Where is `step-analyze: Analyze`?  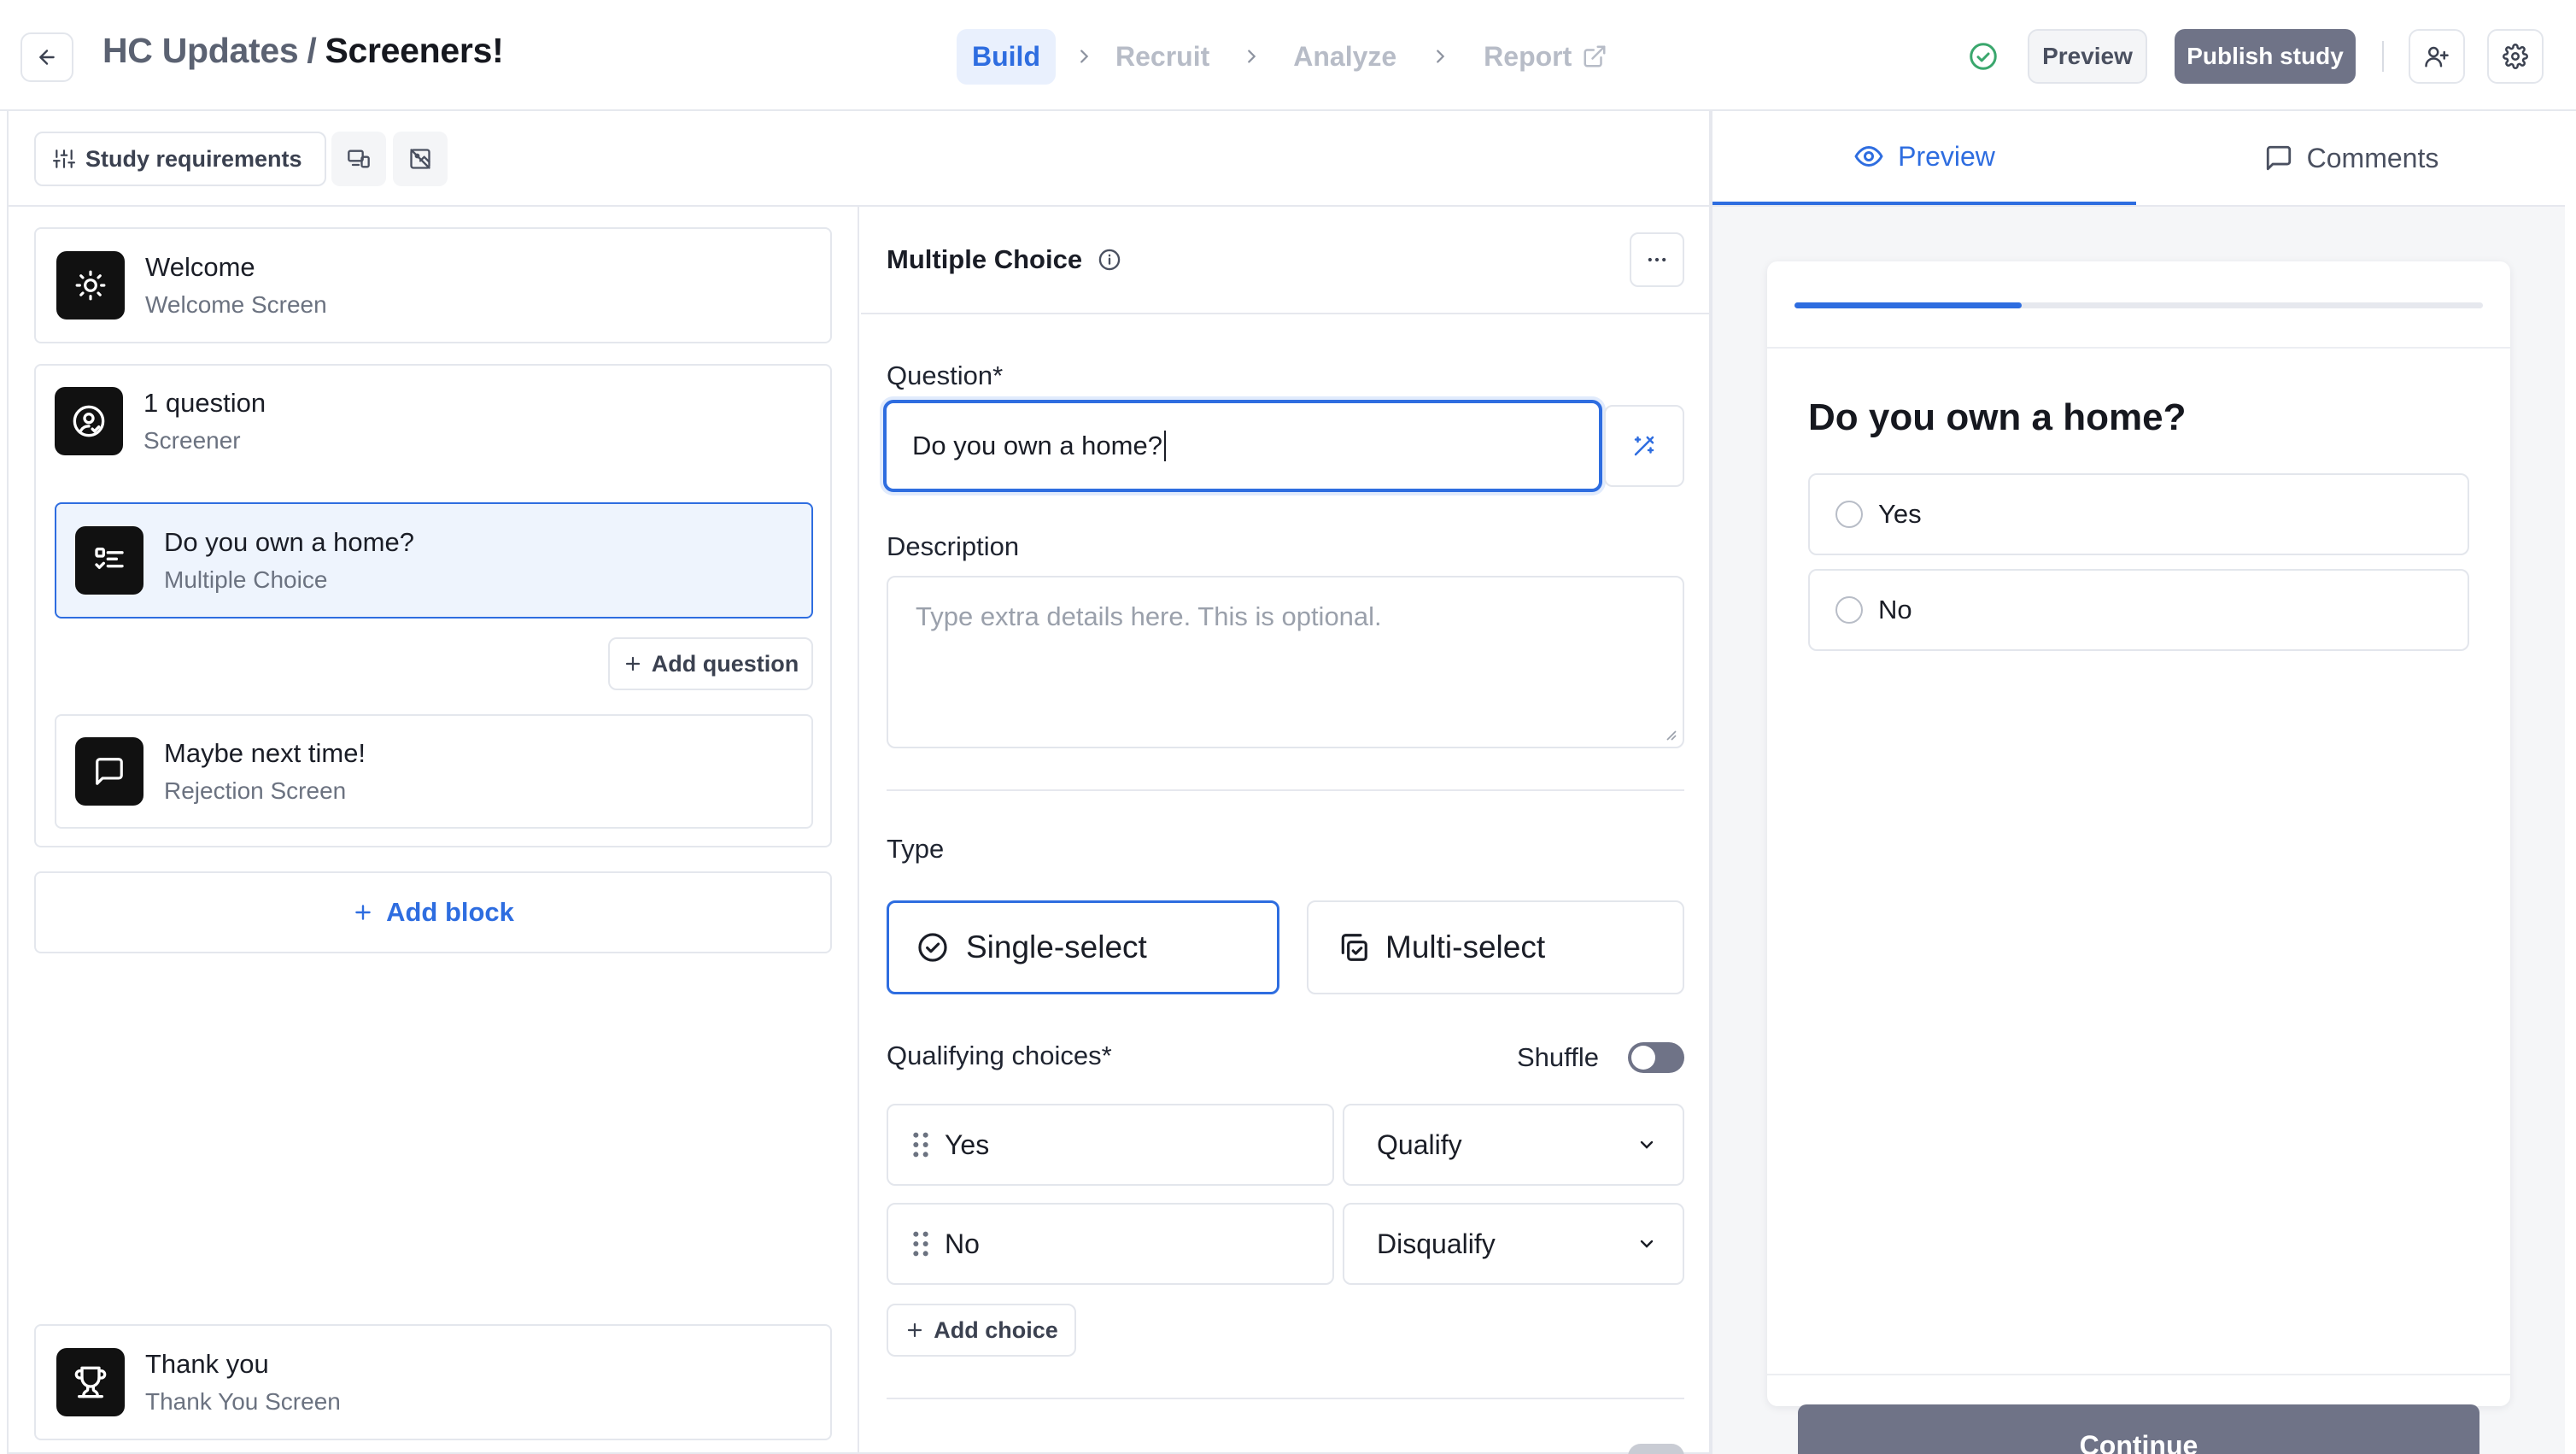 step-analyze: Analyze is located at coordinates (1344, 57).